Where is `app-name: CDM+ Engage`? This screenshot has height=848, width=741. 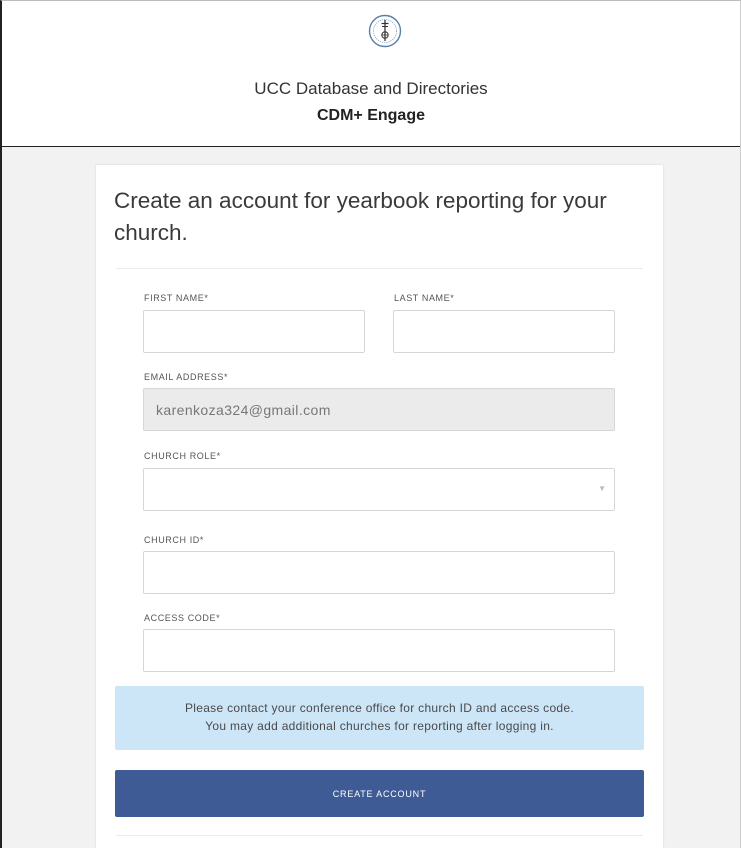
app-name: CDM+ Engage is located at coordinates (370, 115).